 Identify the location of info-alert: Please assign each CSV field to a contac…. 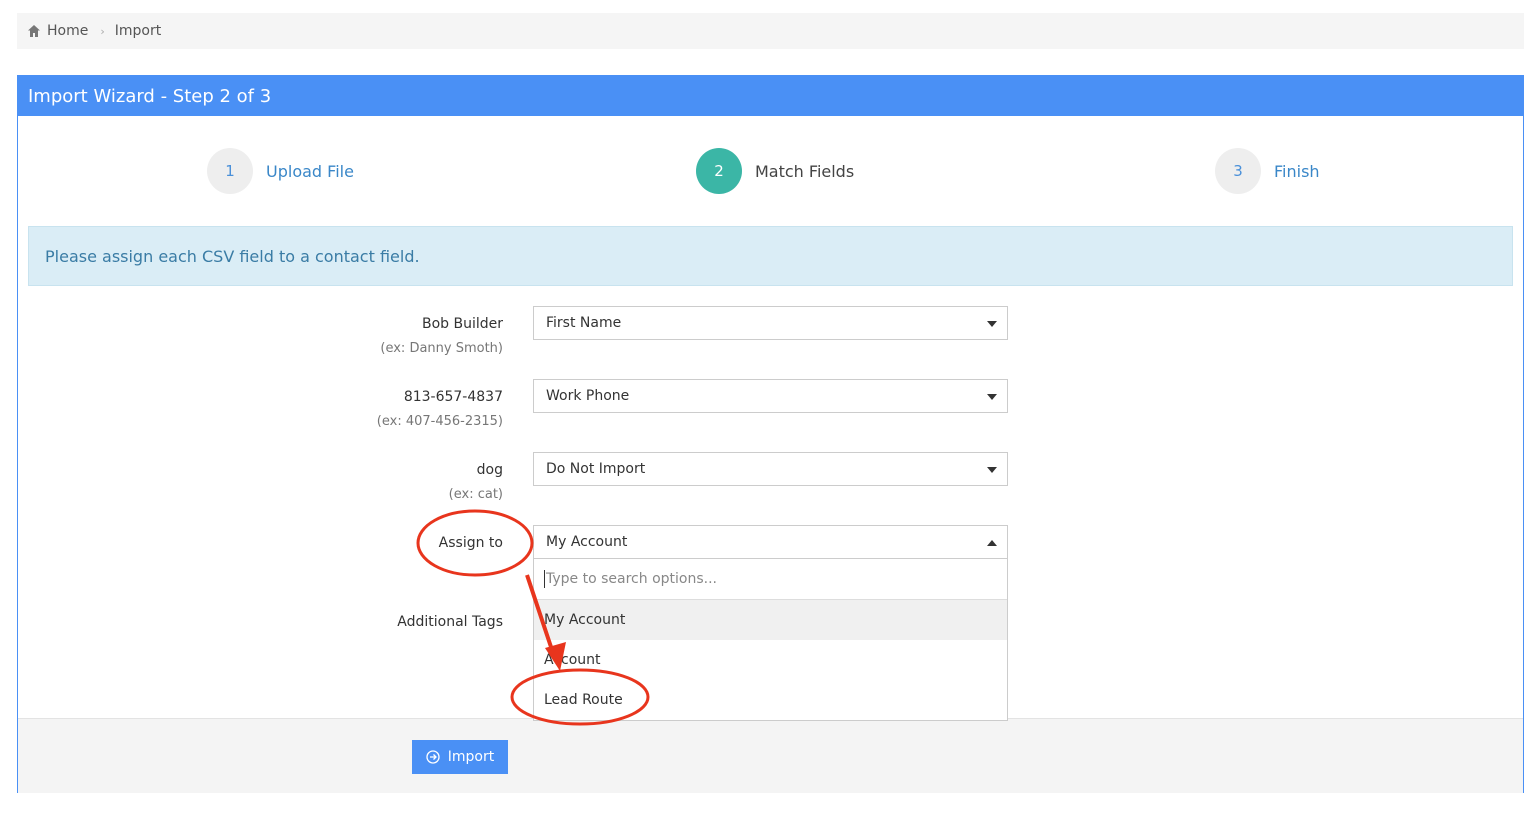
(770, 256).